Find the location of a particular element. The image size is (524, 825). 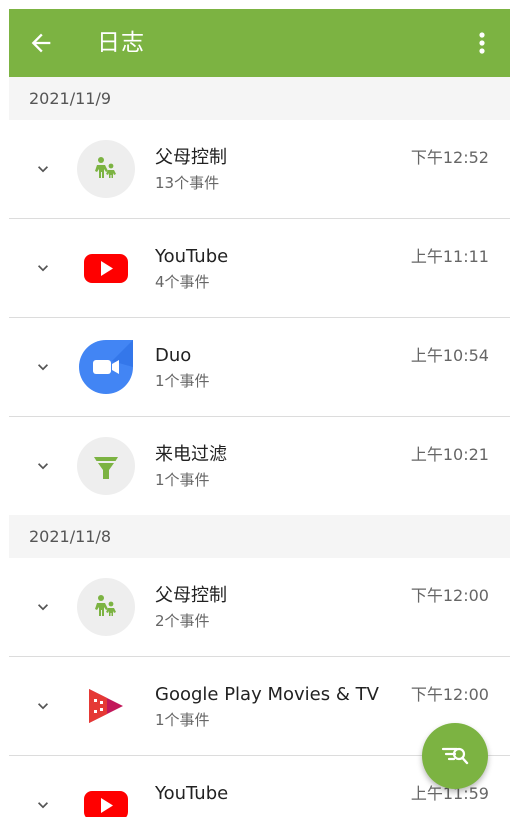

list-item: Duo 1个事件 上午10:54 is located at coordinates (259, 367).